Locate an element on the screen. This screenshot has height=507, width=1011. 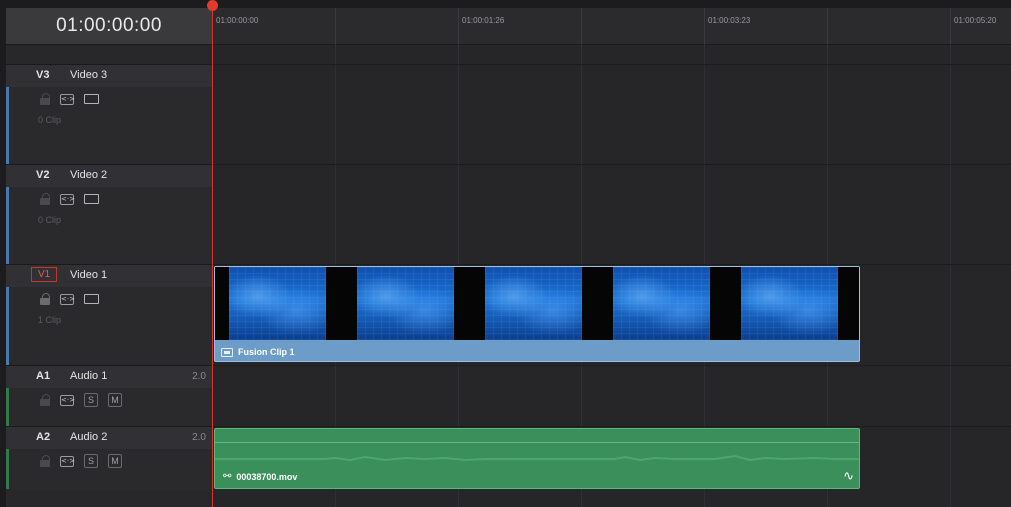
track-code: V2 is located at coordinates (43, 175).